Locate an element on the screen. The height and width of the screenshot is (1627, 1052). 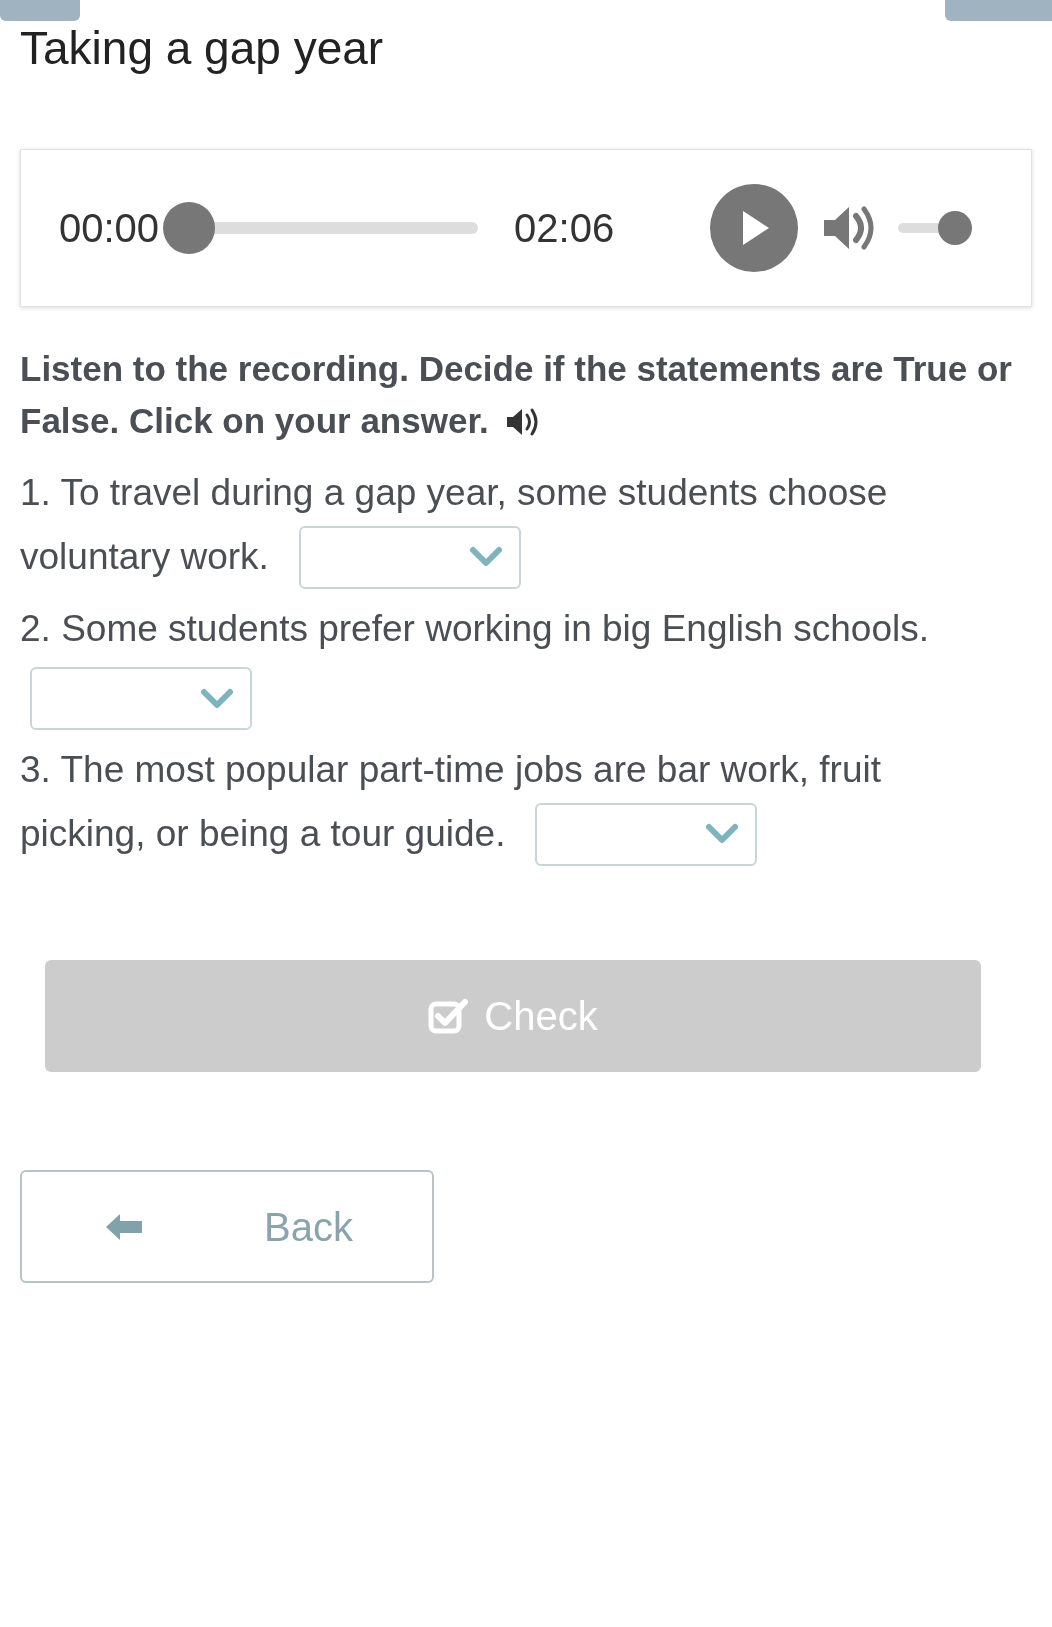
page-title: Taking a gap year is located at coordinates (202, 48).